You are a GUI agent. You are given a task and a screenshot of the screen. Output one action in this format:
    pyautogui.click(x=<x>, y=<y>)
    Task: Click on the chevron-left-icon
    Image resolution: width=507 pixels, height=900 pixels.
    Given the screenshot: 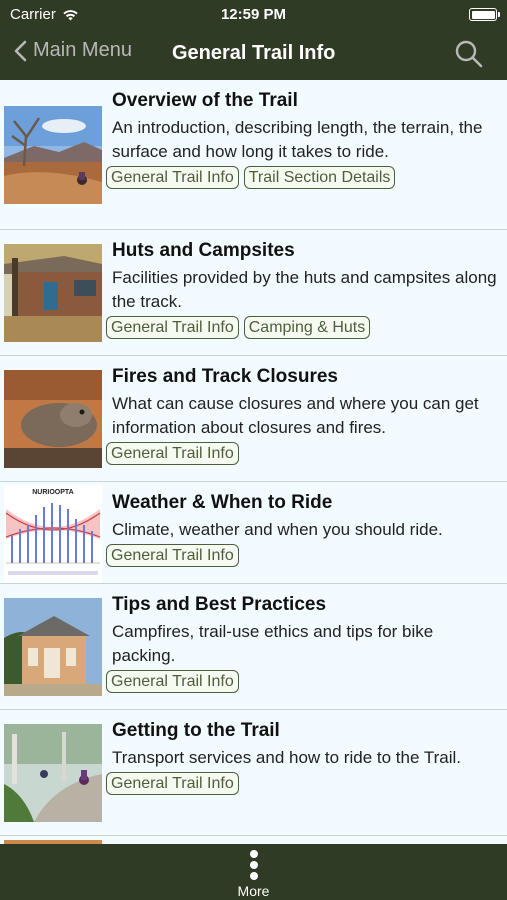 What is the action you would take?
    pyautogui.click(x=20, y=50)
    